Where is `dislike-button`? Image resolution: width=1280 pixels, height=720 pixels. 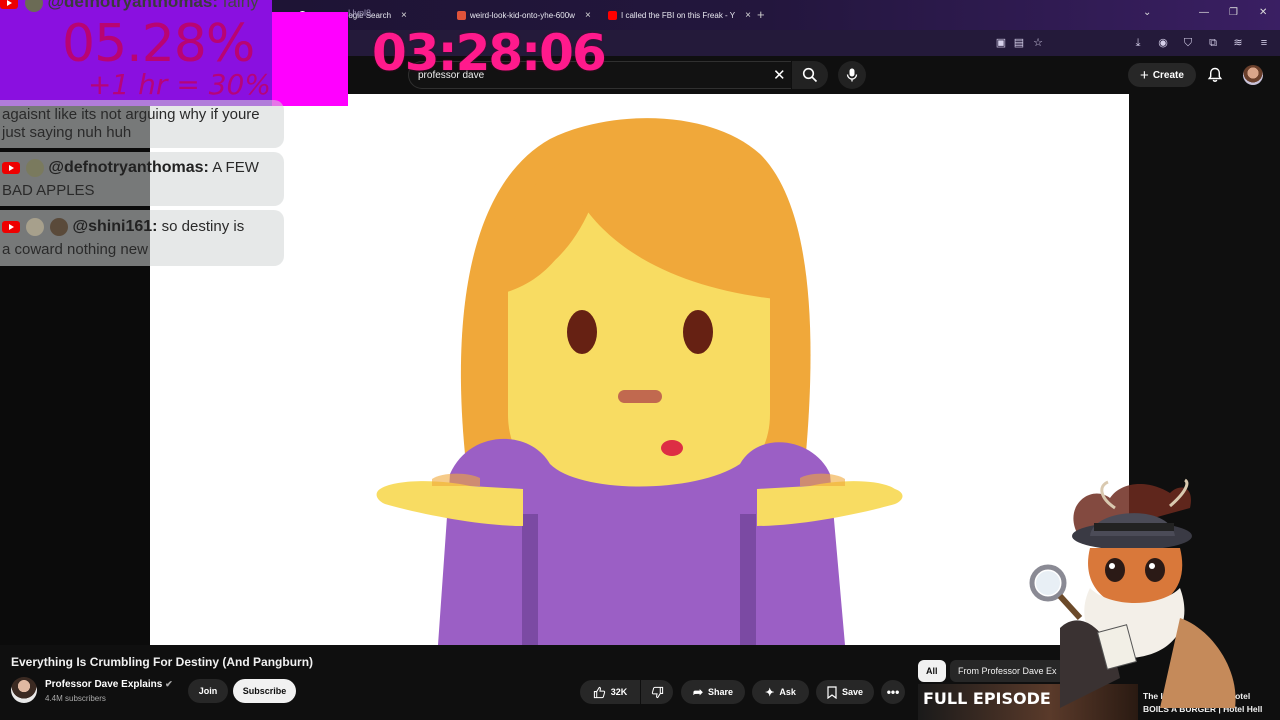 dislike-button is located at coordinates (657, 692).